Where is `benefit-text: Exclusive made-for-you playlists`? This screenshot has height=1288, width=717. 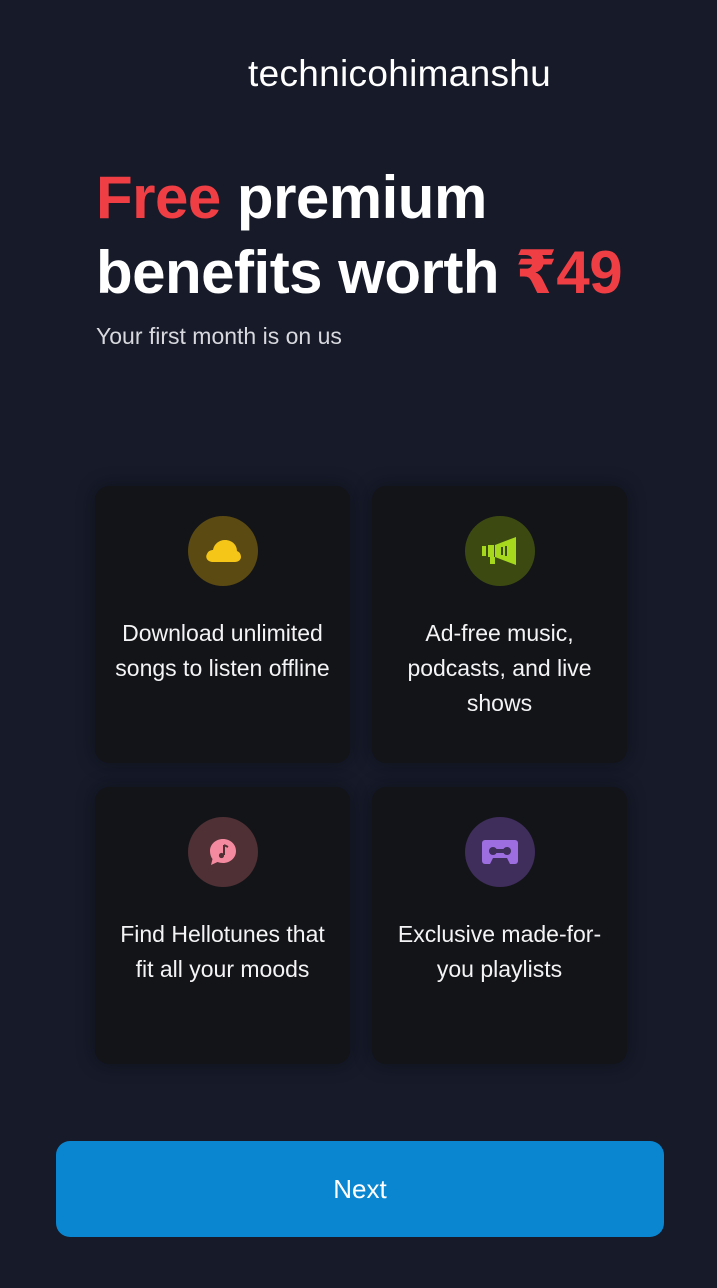
benefit-text: Exclusive made-for-you playlists is located at coordinates (499, 951).